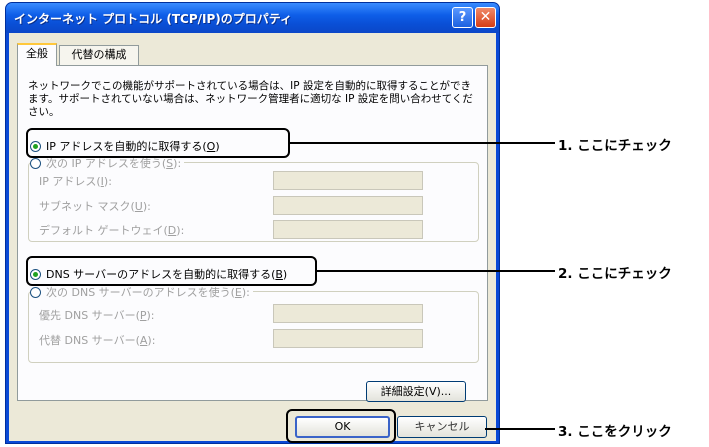 The width and height of the screenshot is (709, 447). What do you see at coordinates (341, 426) in the screenshot?
I see `highlight-ok-button` at bounding box center [341, 426].